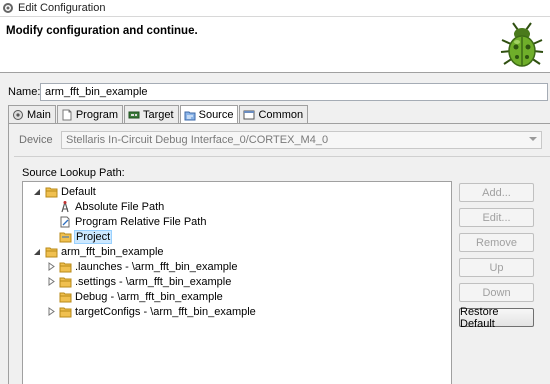 The width and height of the screenshot is (550, 384). I want to click on configuration-name-input, so click(294, 92).